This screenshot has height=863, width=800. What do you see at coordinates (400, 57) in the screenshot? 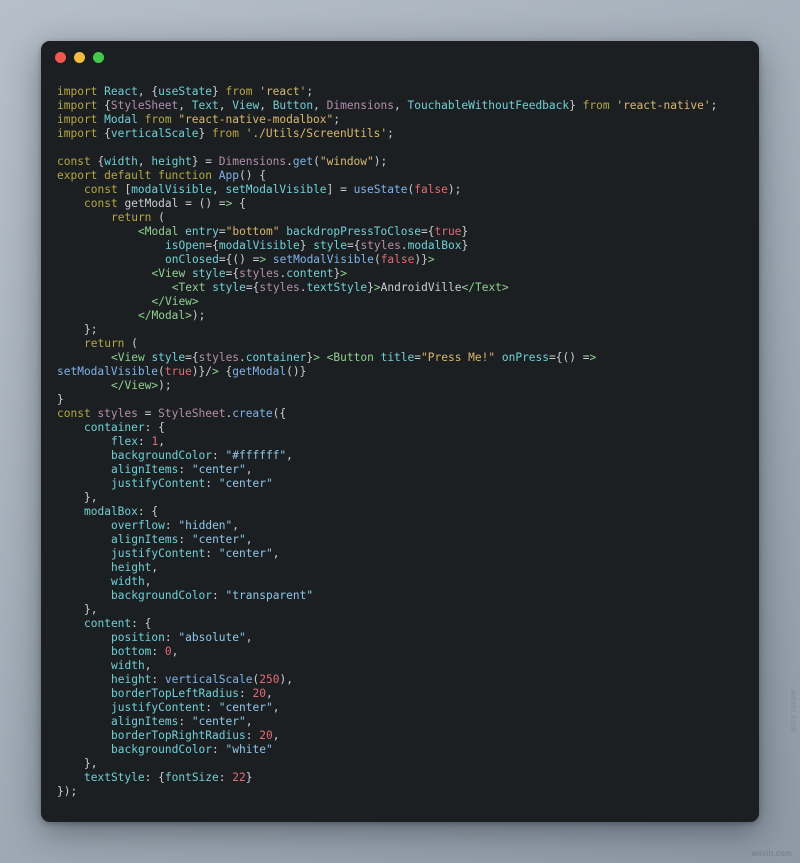
I see `window-titlebar` at bounding box center [400, 57].